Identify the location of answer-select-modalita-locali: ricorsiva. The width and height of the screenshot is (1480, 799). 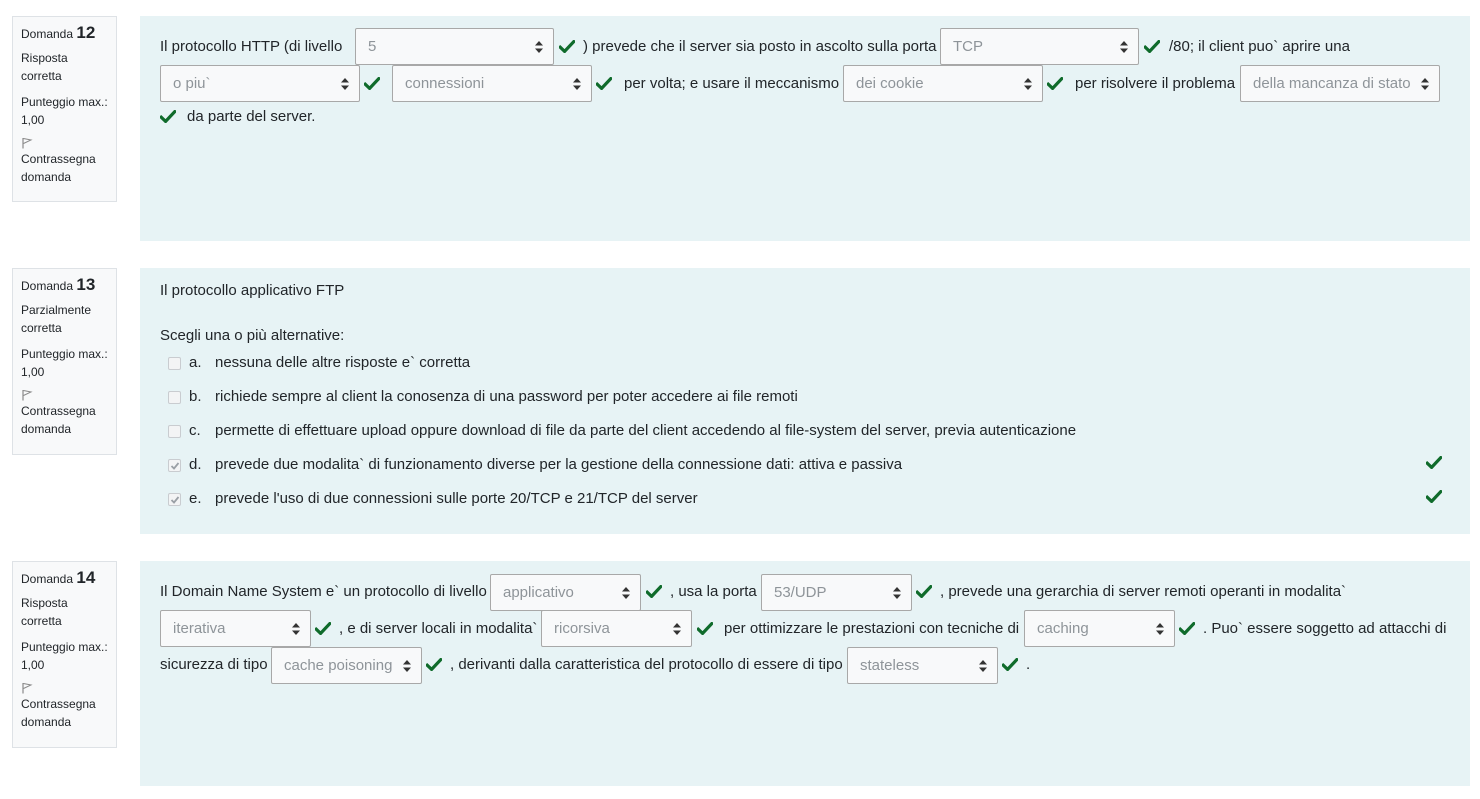
(616, 628).